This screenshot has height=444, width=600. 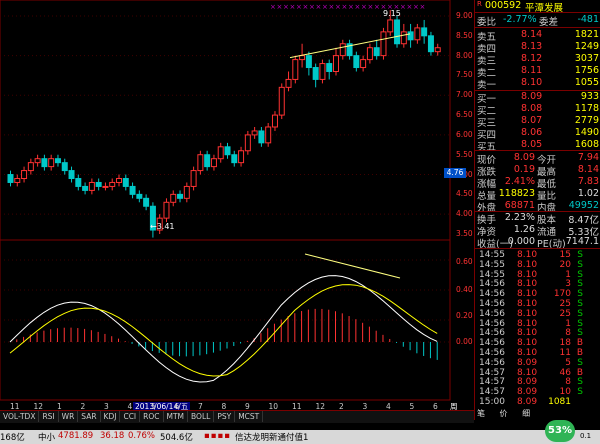 I want to click on cpu-badge: 53%, so click(x=560, y=431).